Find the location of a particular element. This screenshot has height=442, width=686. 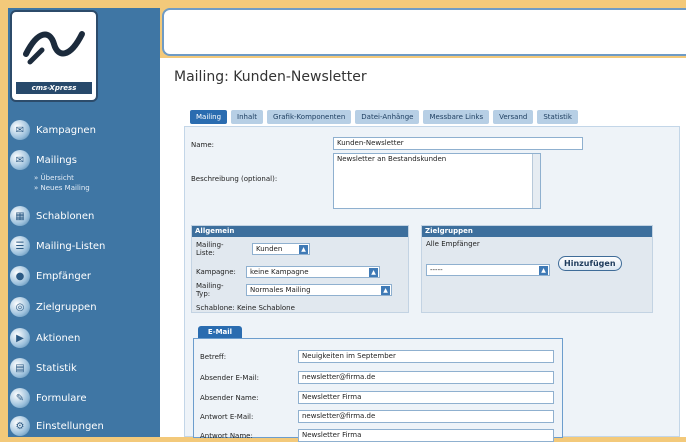

sidebar-item-schablonen: ▦ Schablonen is located at coordinates (84, 216).